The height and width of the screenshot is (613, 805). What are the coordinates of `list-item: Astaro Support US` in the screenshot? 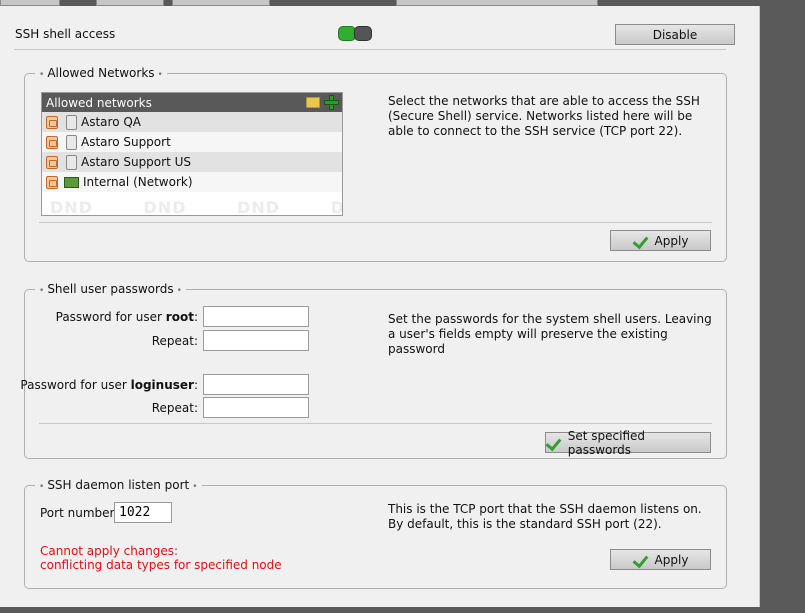 It's located at (192, 162).